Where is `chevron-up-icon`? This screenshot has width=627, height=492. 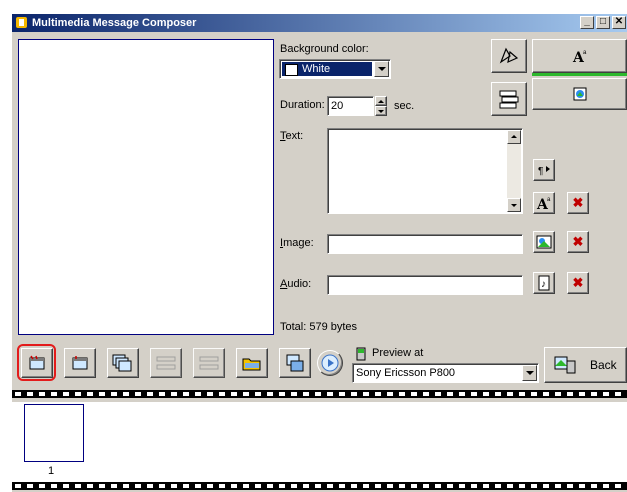
chevron-up-icon is located at coordinates (381, 101).